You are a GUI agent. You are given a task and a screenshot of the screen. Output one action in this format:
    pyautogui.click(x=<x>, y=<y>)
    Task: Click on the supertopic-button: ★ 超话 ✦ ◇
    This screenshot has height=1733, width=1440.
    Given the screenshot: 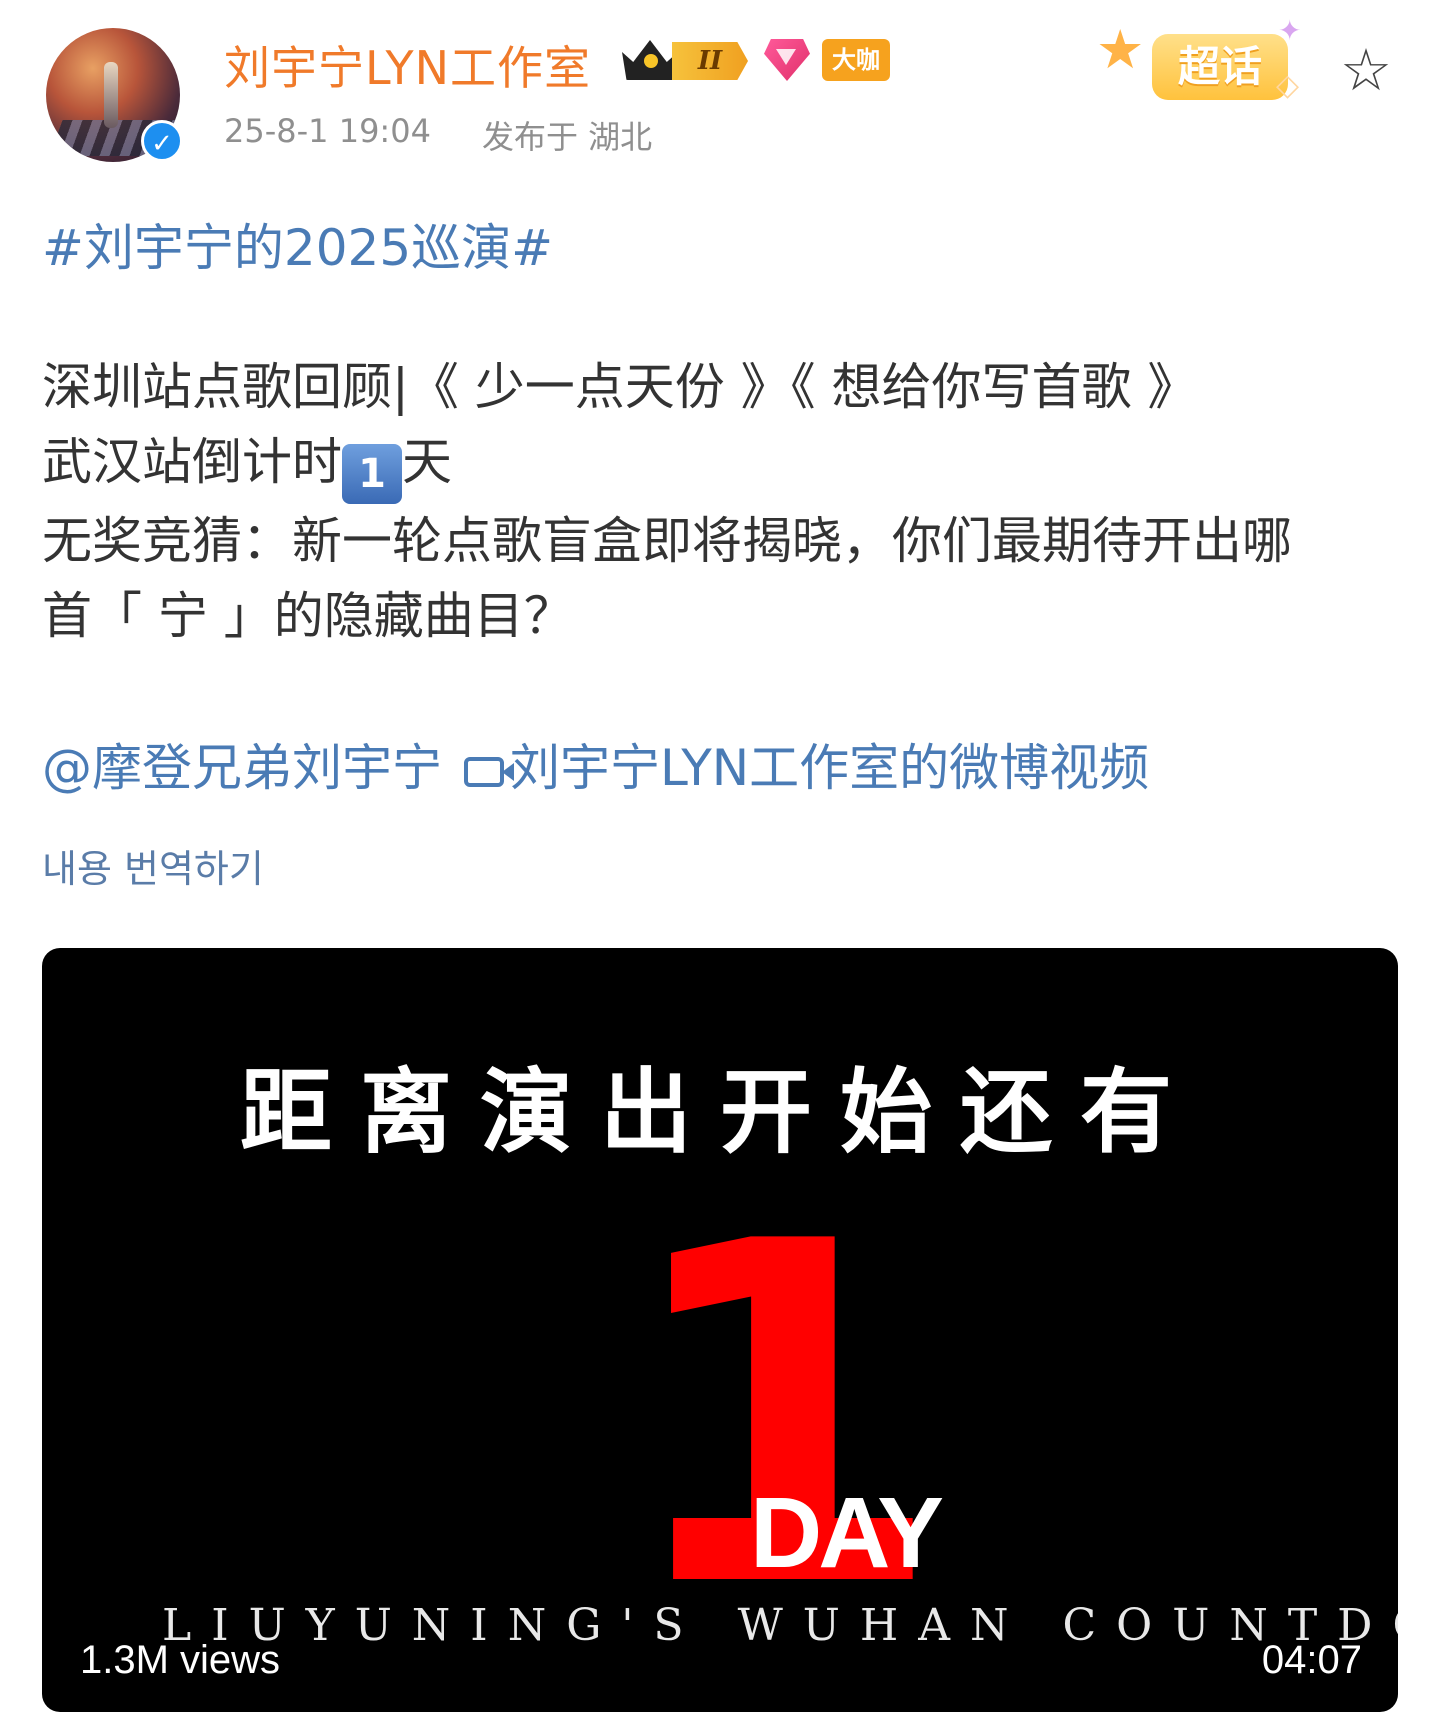 What is the action you would take?
    pyautogui.click(x=1211, y=62)
    